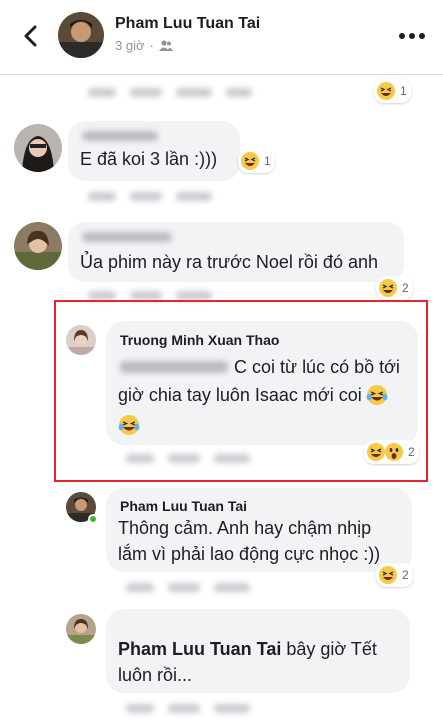 The height and width of the screenshot is (727, 443). What do you see at coordinates (149, 159) in the screenshot?
I see `comment-text: E đã koi 3 lần :)))` at bounding box center [149, 159].